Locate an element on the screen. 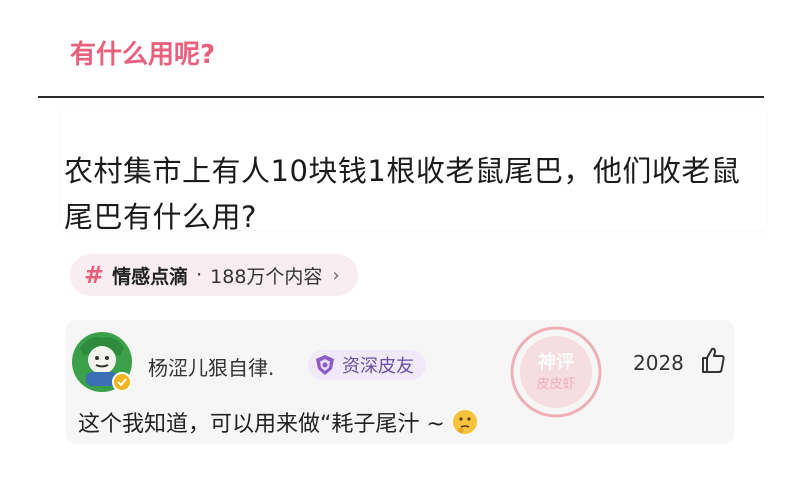  topic-tag: # 情感点滴 · 188万个内容 › is located at coordinates (214, 275).